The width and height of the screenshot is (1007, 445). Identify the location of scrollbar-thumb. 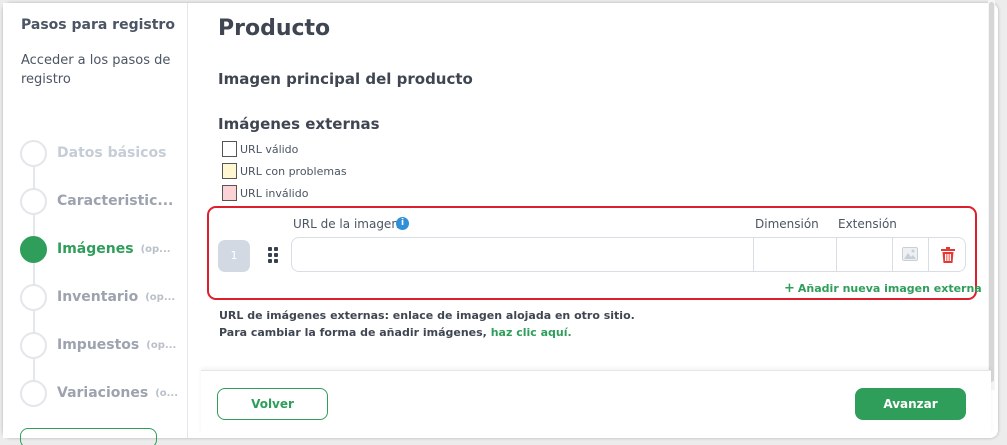
(991, 192).